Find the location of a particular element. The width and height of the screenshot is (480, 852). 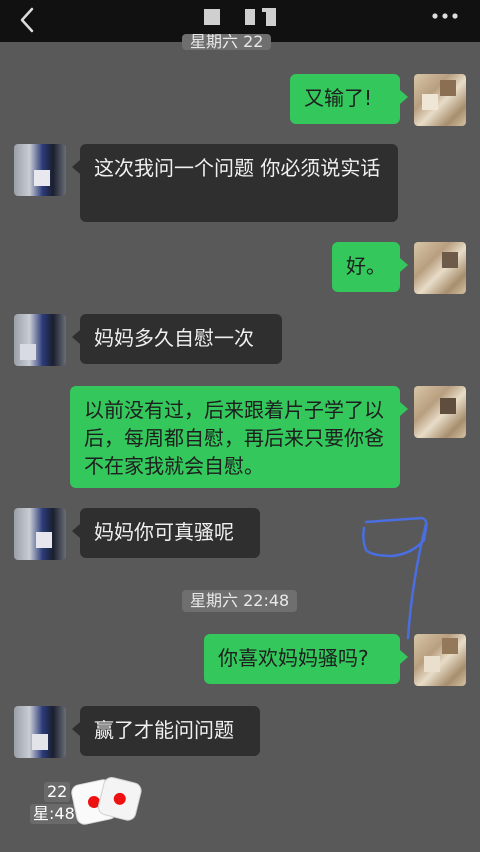

overlay-label: 22 is located at coordinates (57, 792).